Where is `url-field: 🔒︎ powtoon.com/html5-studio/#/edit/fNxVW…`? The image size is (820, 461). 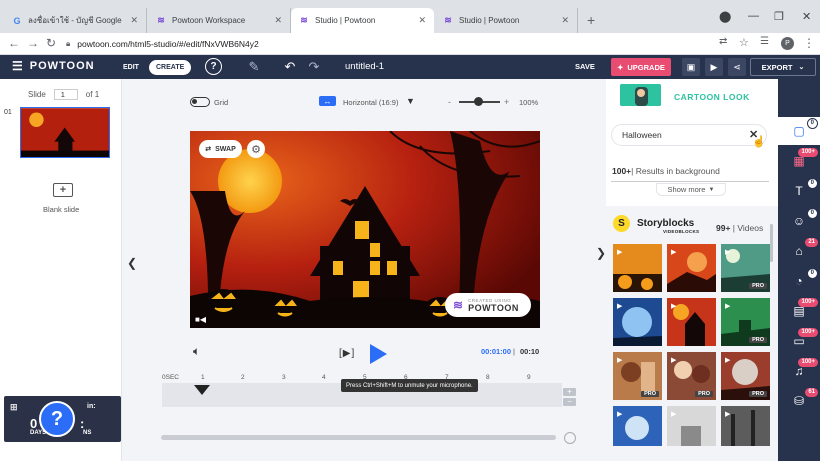 url-field: 🔒︎ powtoon.com/html5-studio/#/edit/fNxVW… is located at coordinates (388, 44).